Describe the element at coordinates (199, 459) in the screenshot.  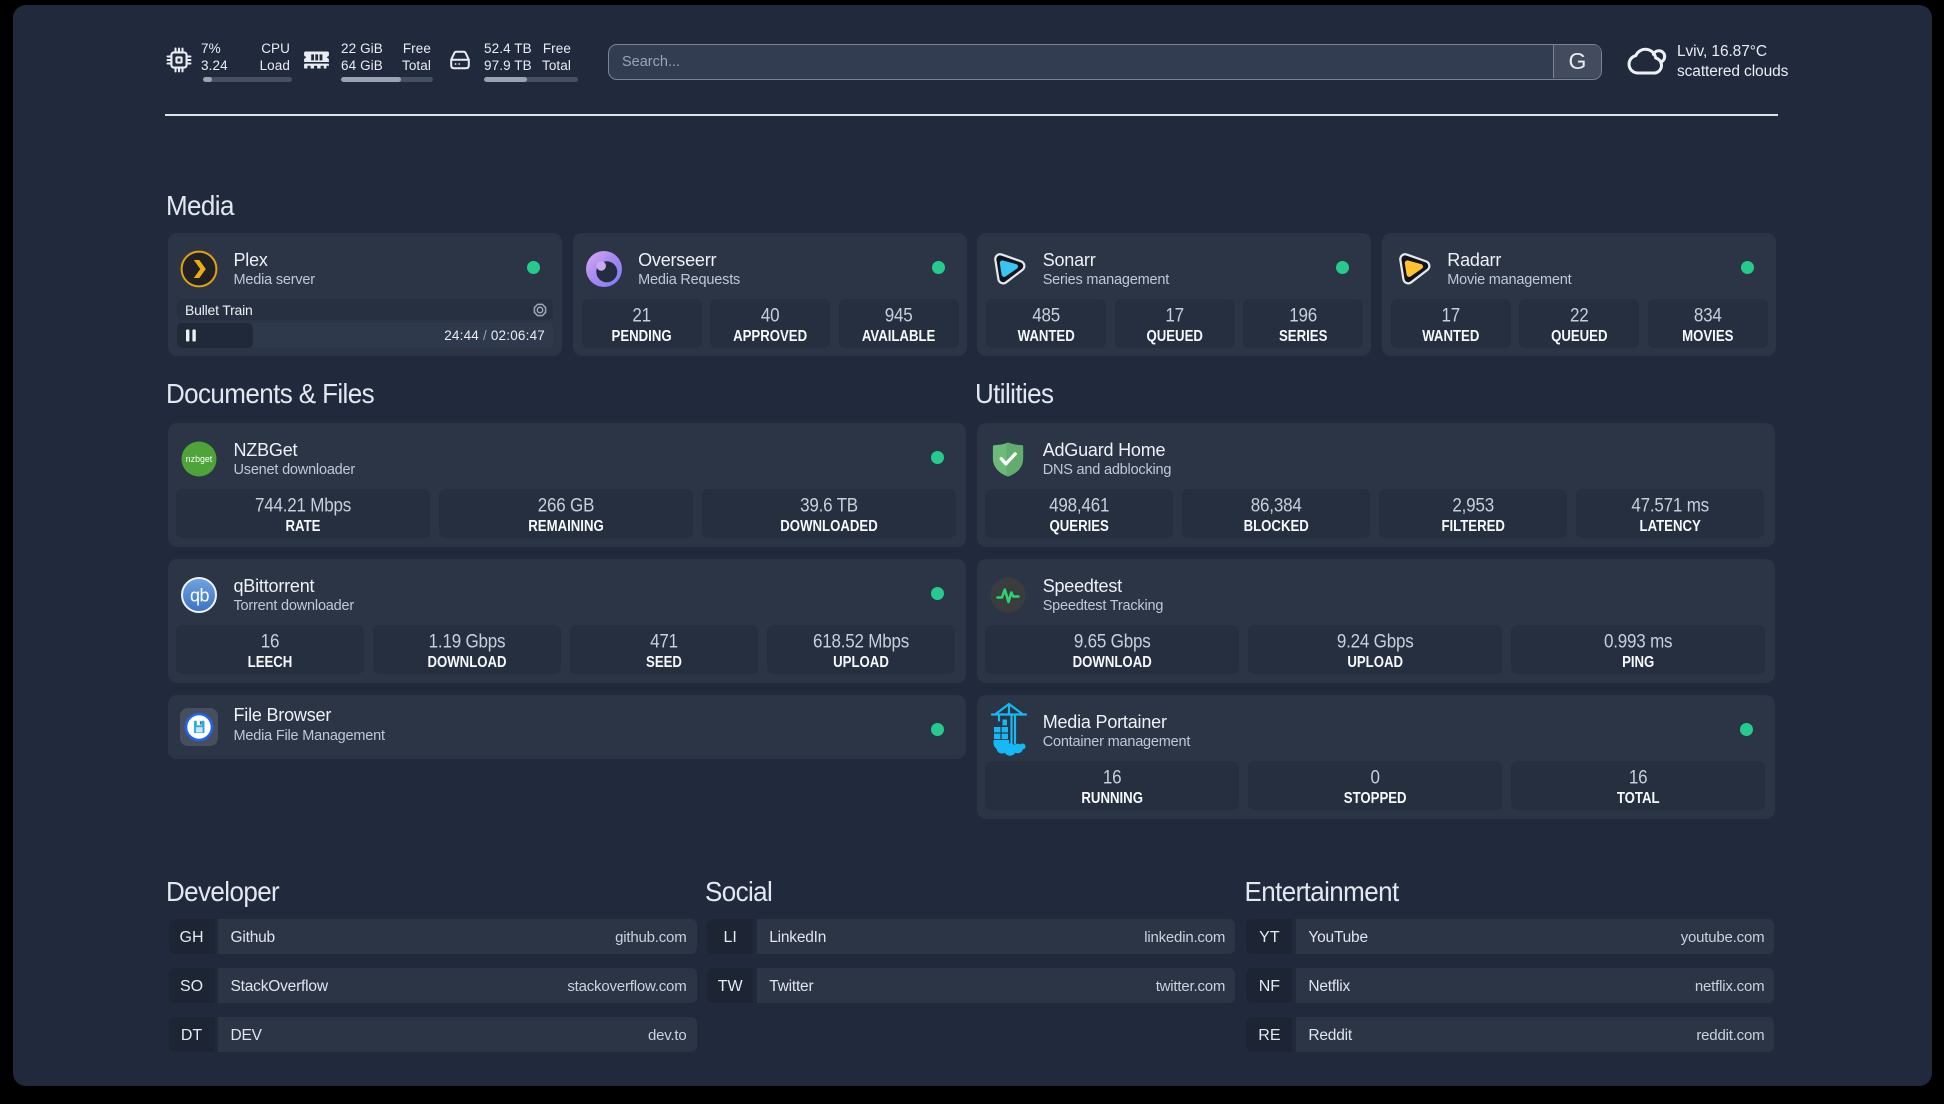
I see `svg-text: nzbget` at that location.